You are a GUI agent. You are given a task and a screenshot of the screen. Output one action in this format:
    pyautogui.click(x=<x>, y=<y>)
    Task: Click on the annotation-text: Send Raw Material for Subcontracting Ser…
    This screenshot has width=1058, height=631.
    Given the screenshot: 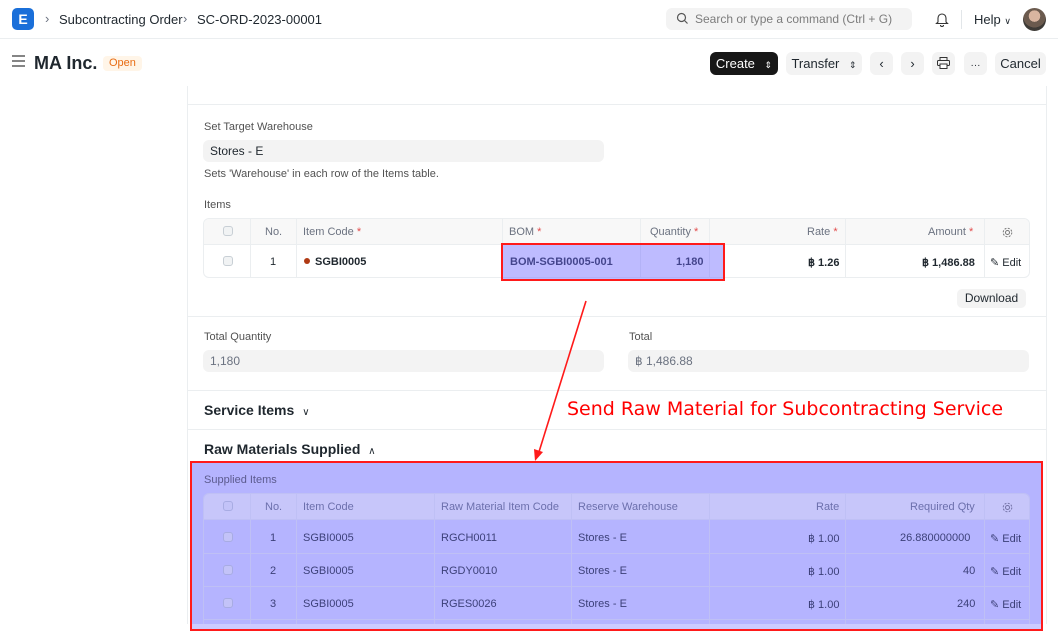 What is the action you would take?
    pyautogui.click(x=785, y=409)
    